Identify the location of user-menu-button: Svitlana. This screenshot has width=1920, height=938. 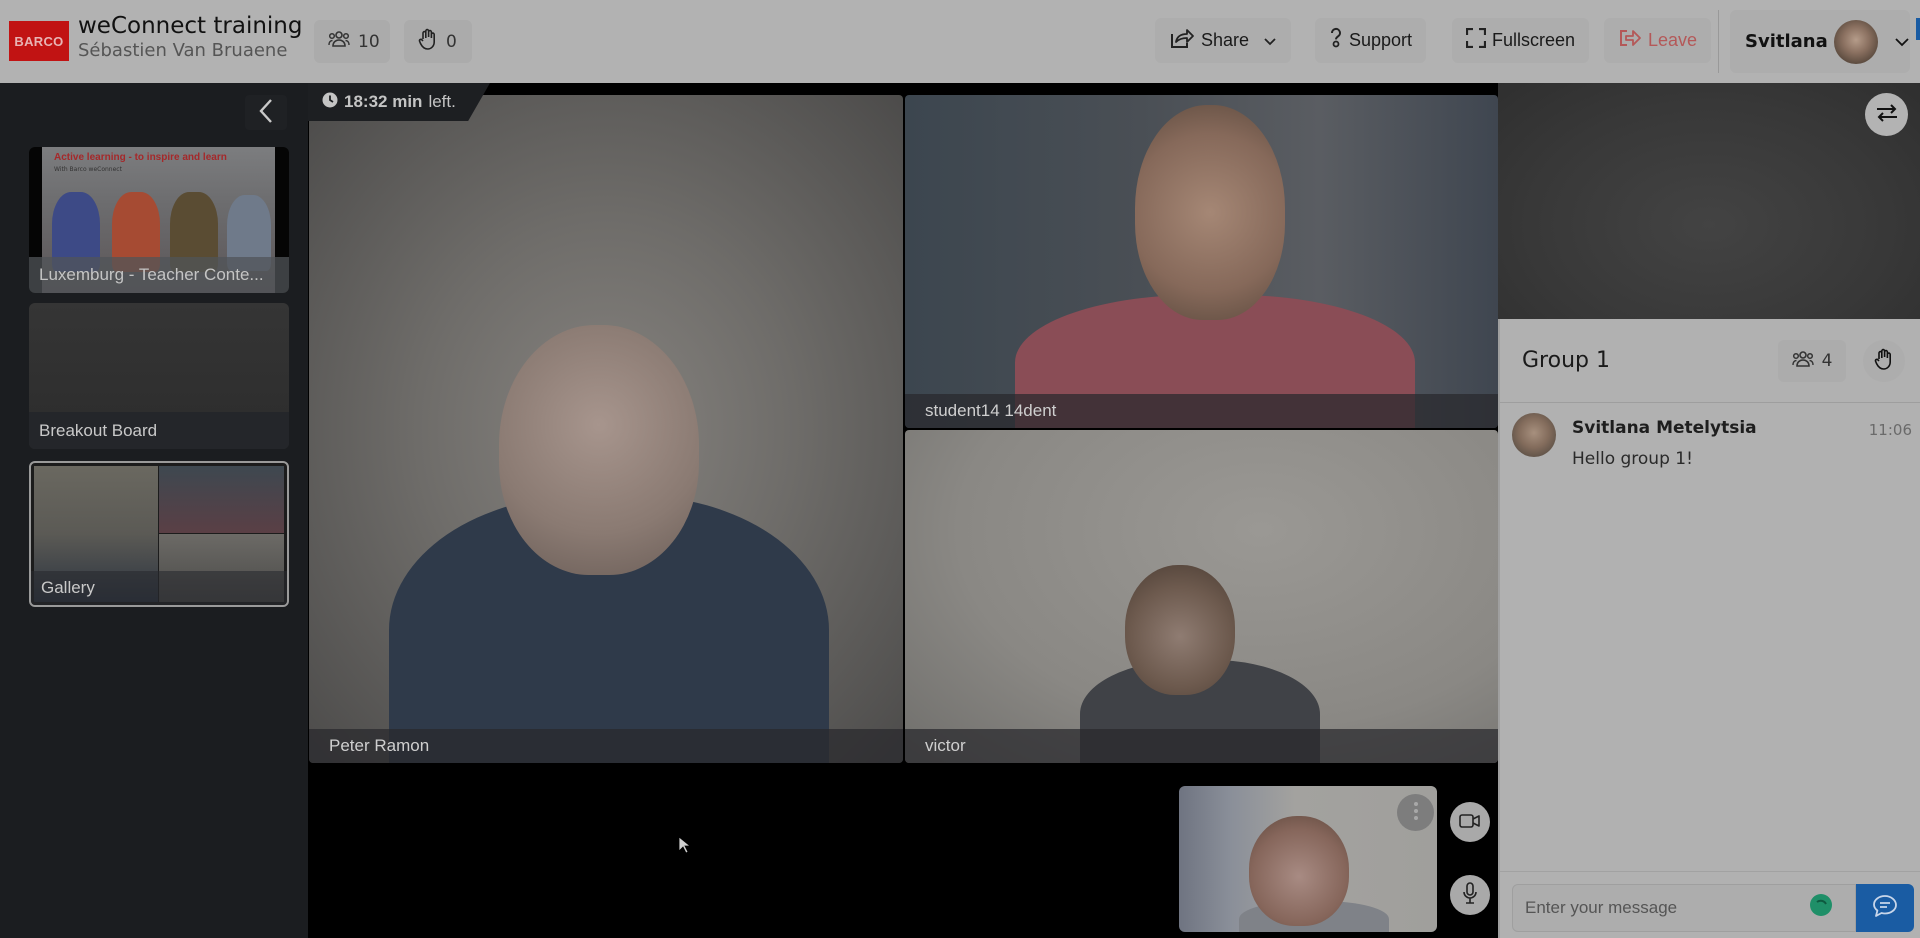
(1820, 41).